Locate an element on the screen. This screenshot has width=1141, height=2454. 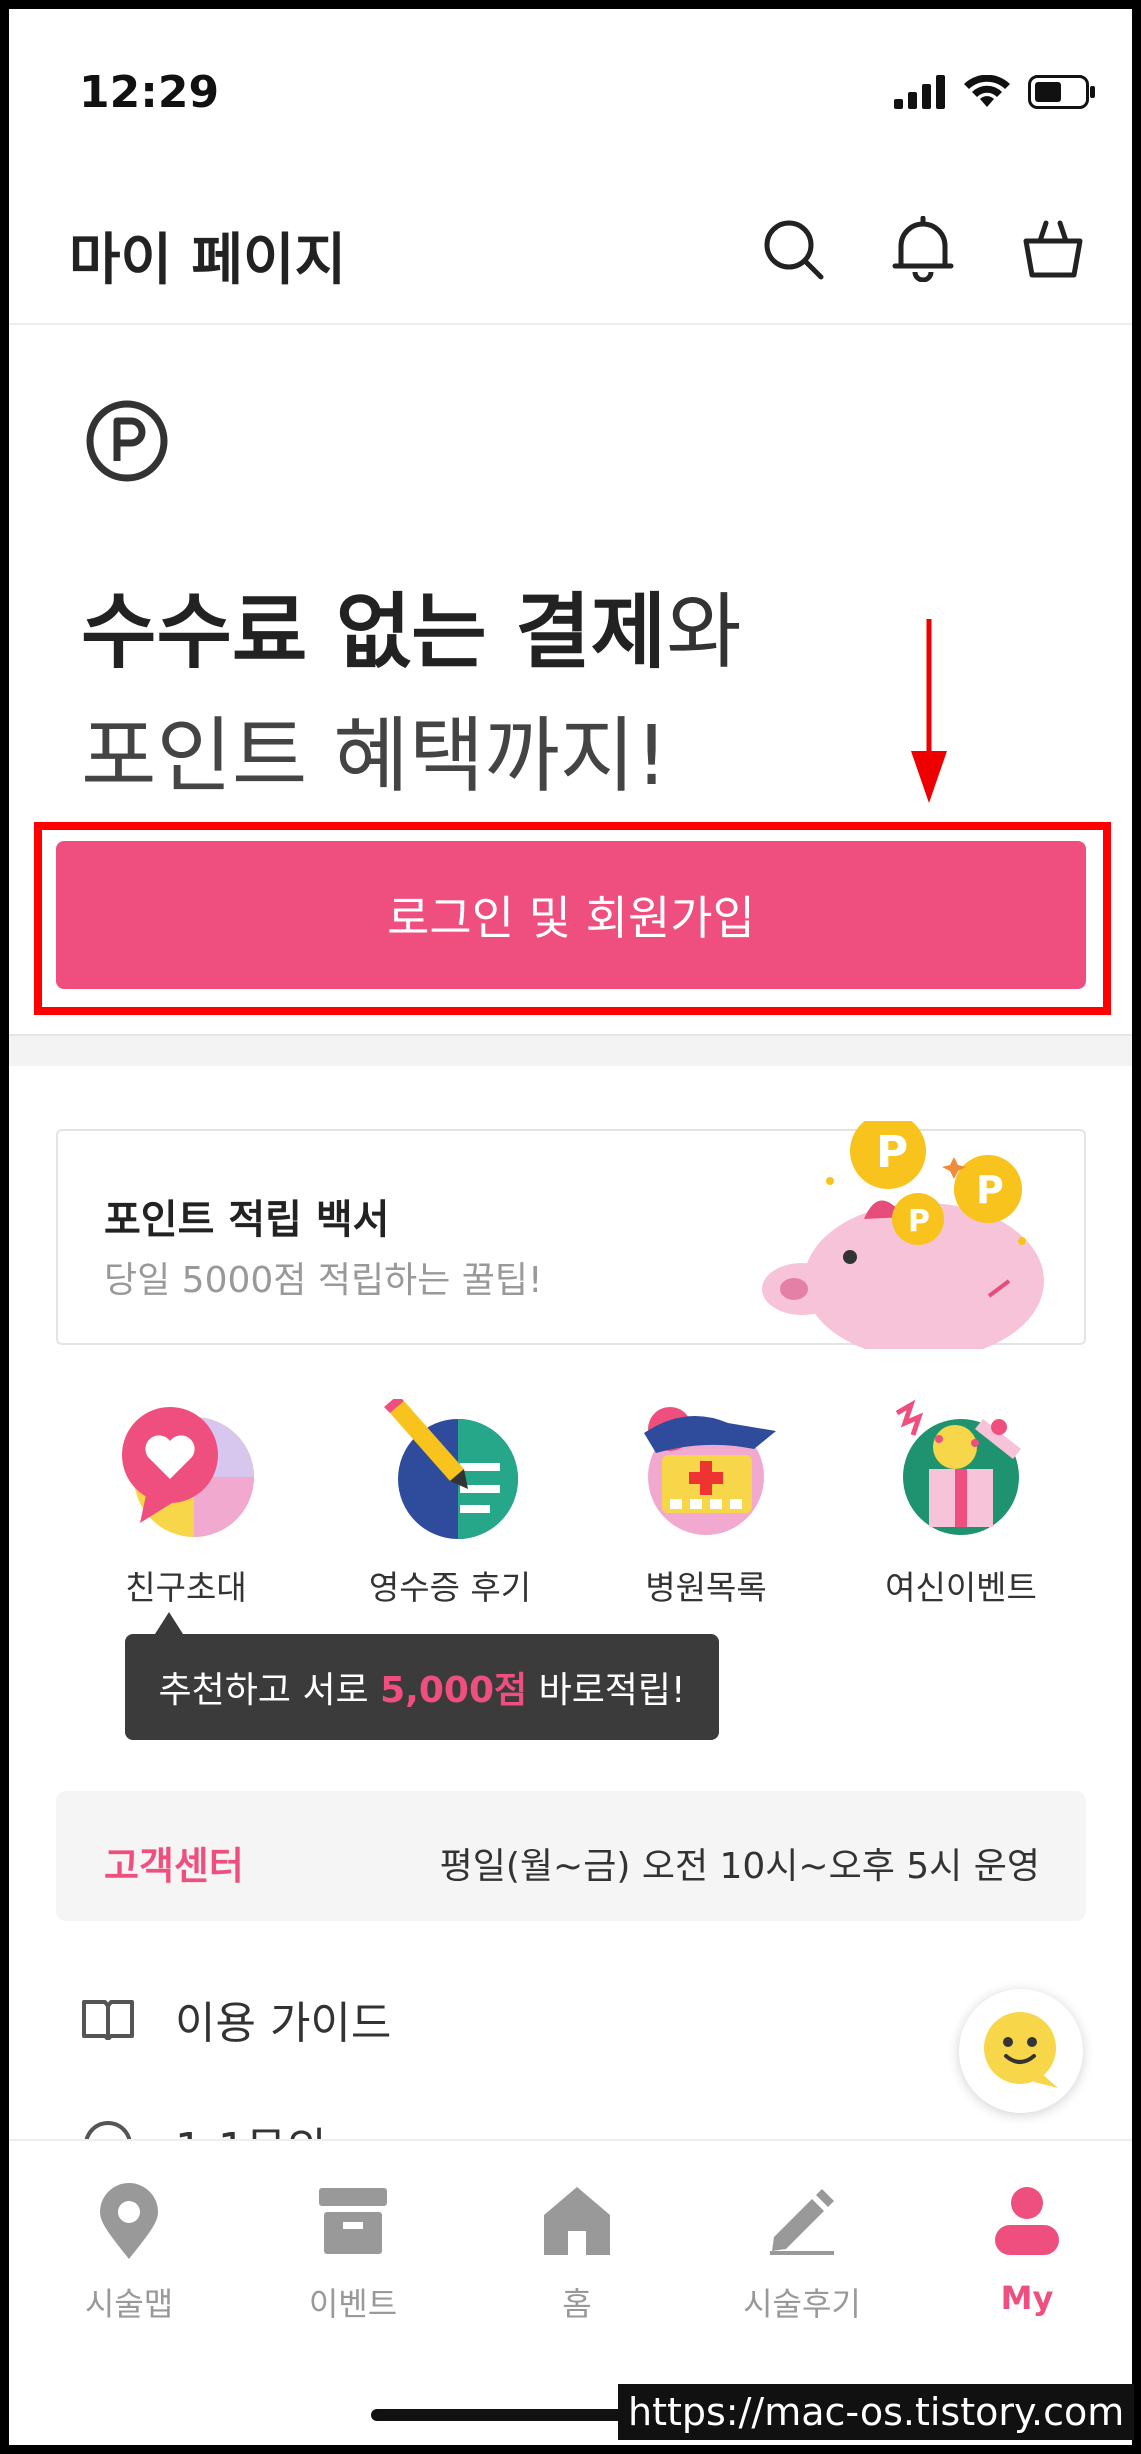
shopping-bag-icon is located at coordinates (1053, 249).